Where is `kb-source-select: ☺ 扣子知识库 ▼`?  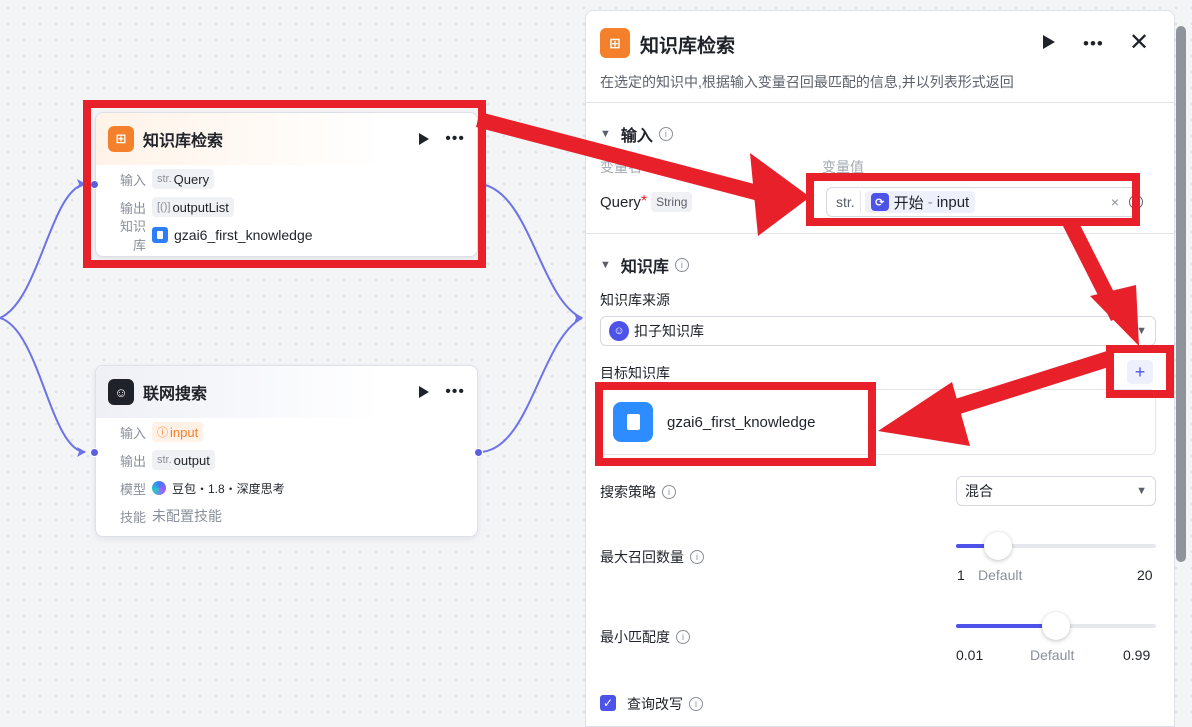
kb-source-select: ☺ 扣子知识库 ▼ is located at coordinates (878, 331).